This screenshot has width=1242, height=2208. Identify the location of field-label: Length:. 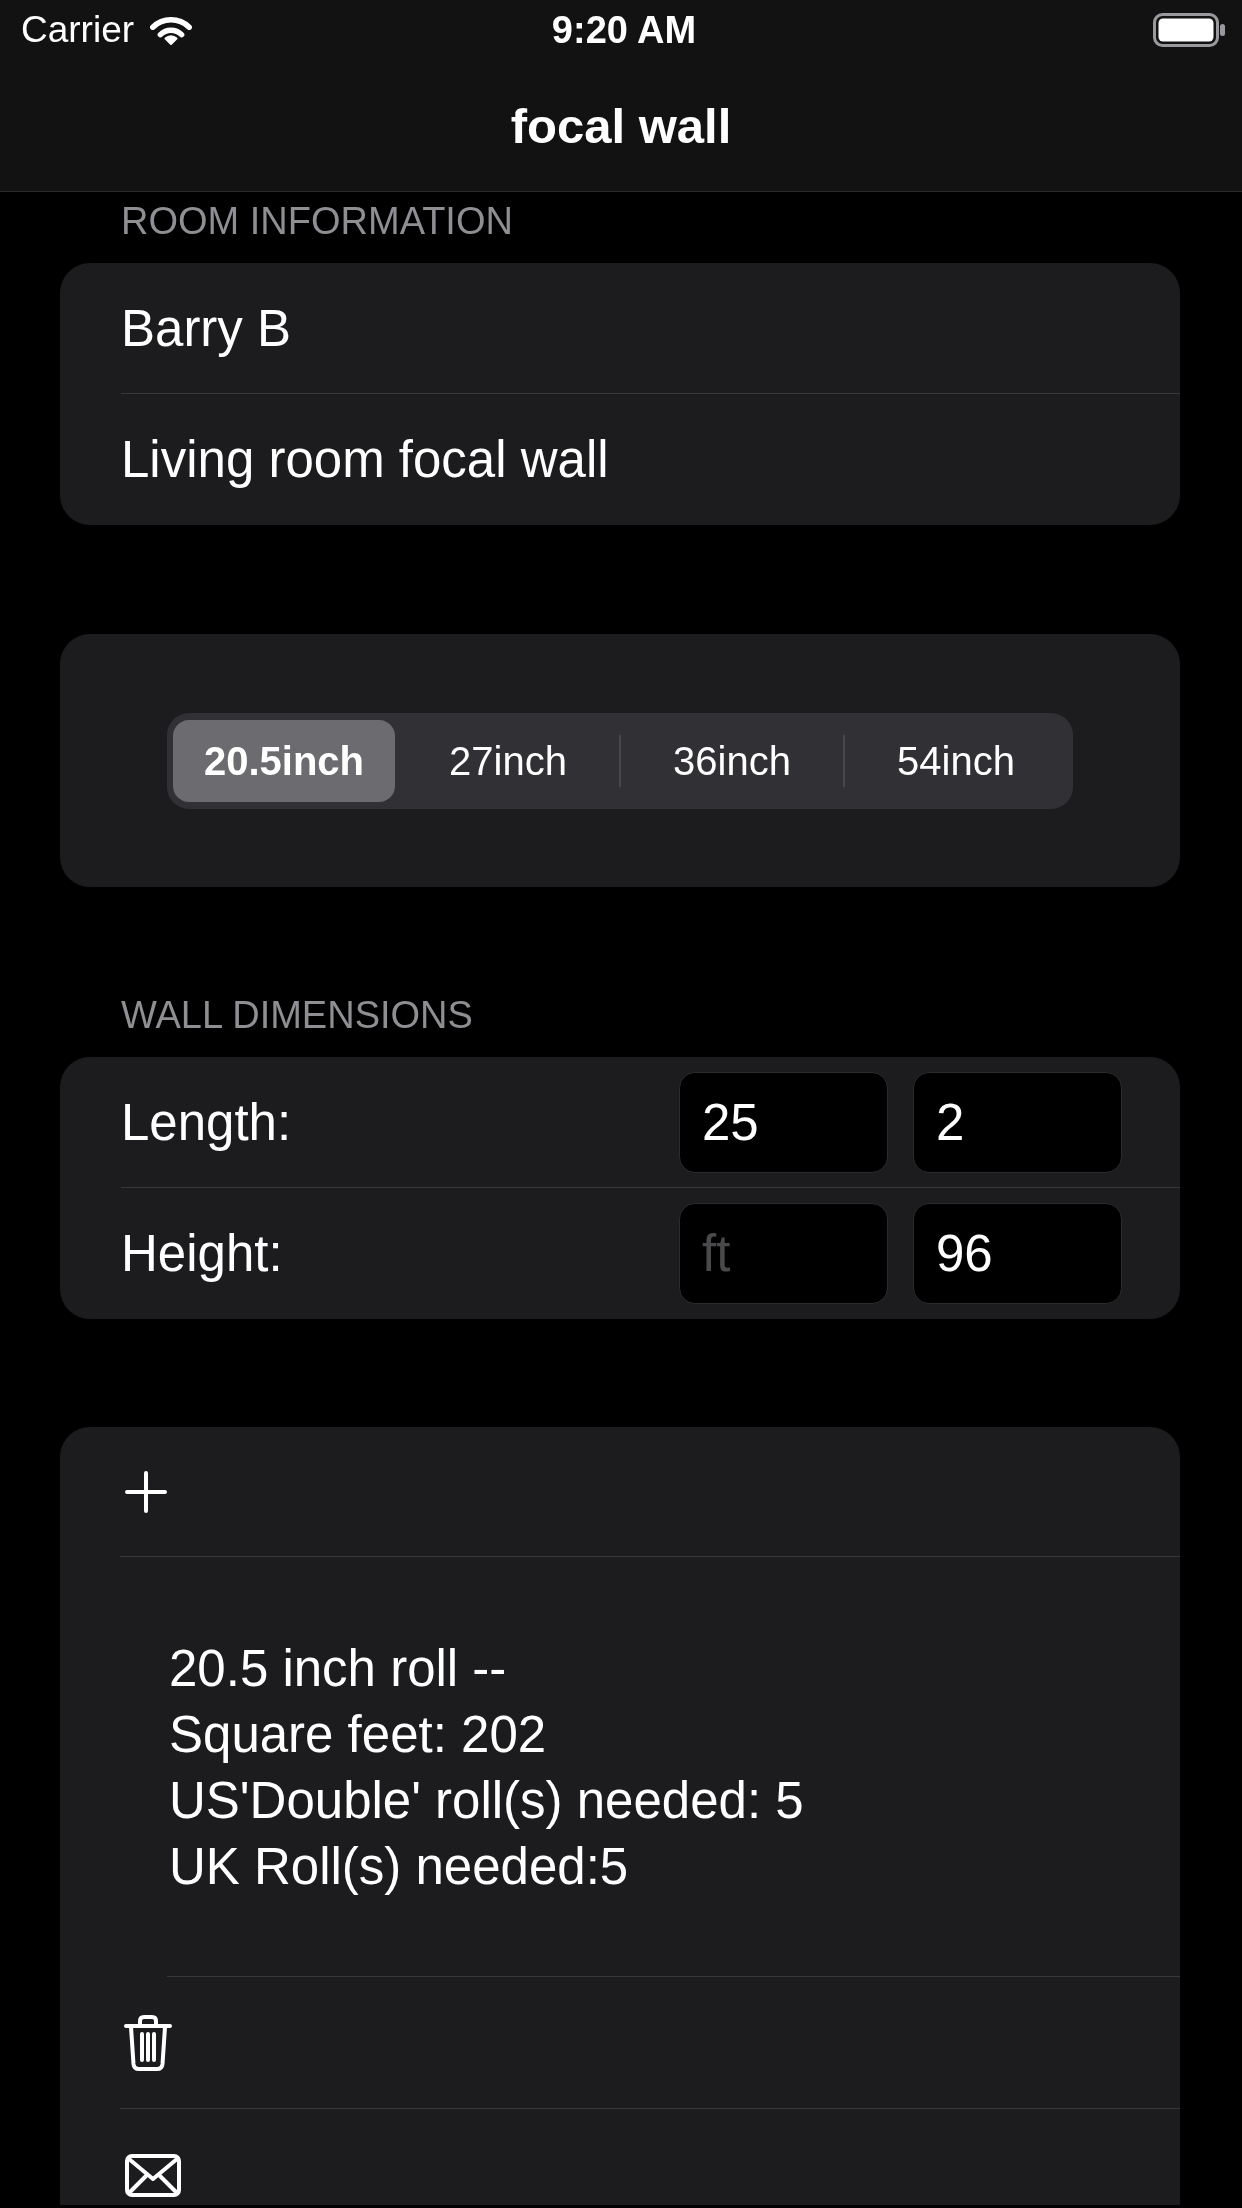
(207, 1122).